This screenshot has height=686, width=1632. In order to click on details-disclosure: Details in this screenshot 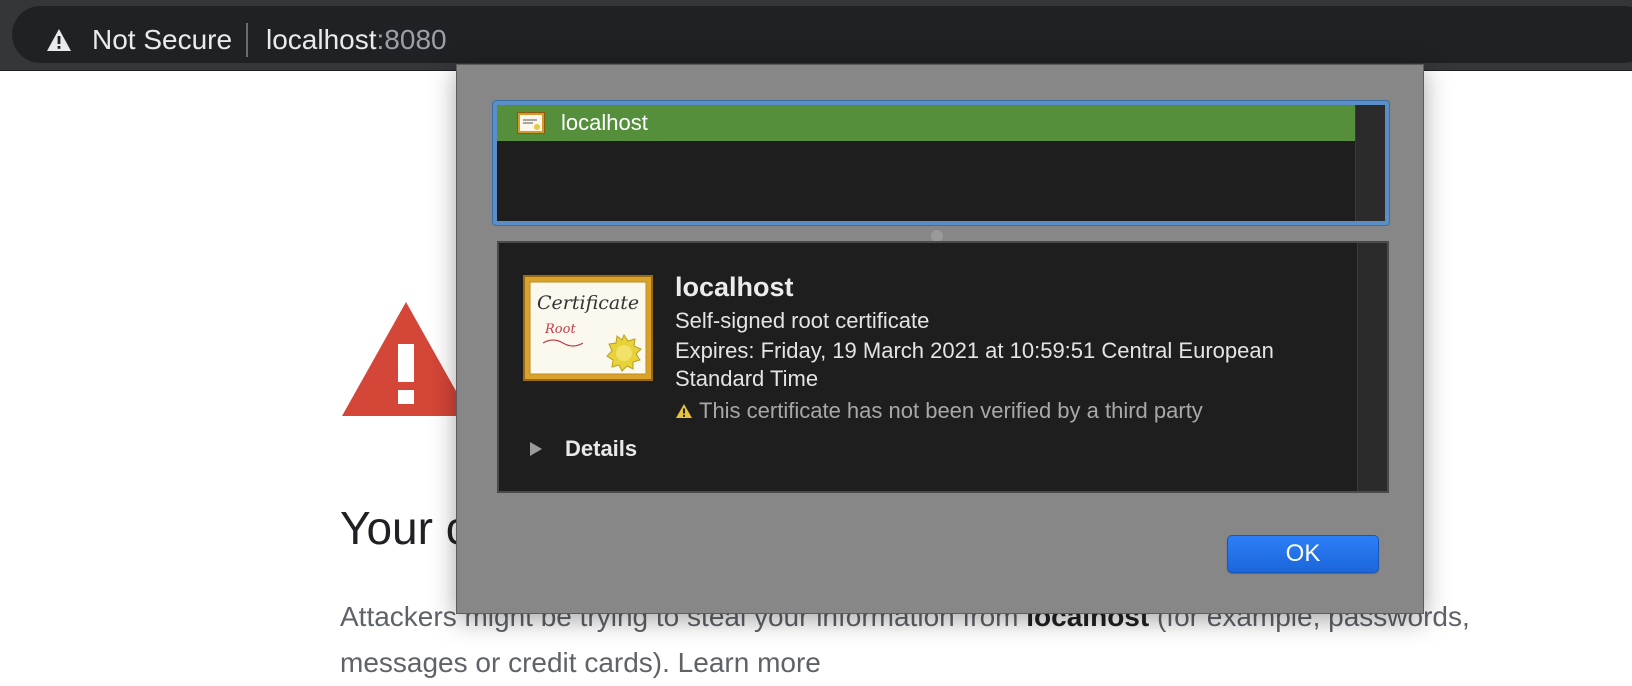, I will do `click(583, 449)`.